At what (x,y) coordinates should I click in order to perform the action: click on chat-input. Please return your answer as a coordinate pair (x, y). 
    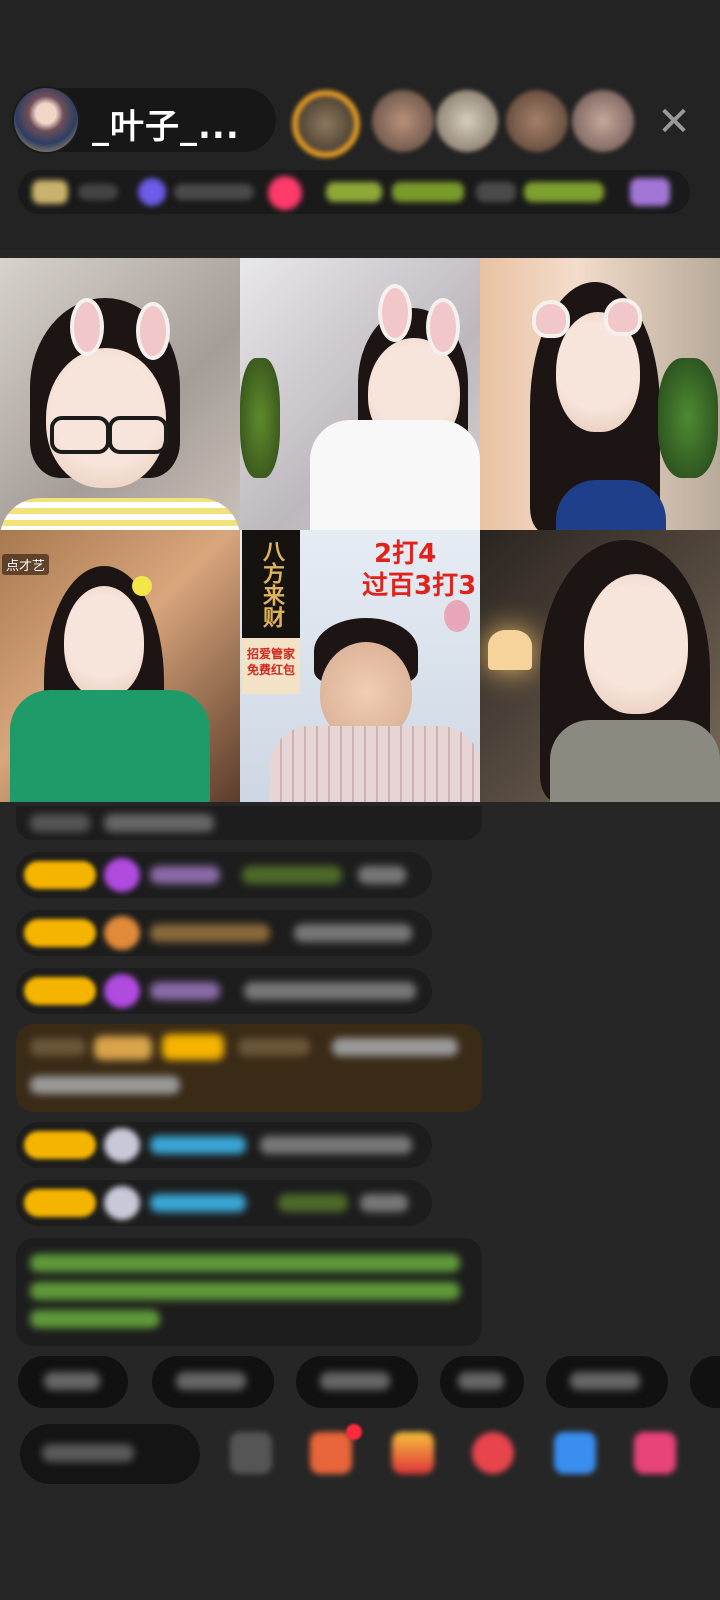
    Looking at the image, I should click on (110, 1454).